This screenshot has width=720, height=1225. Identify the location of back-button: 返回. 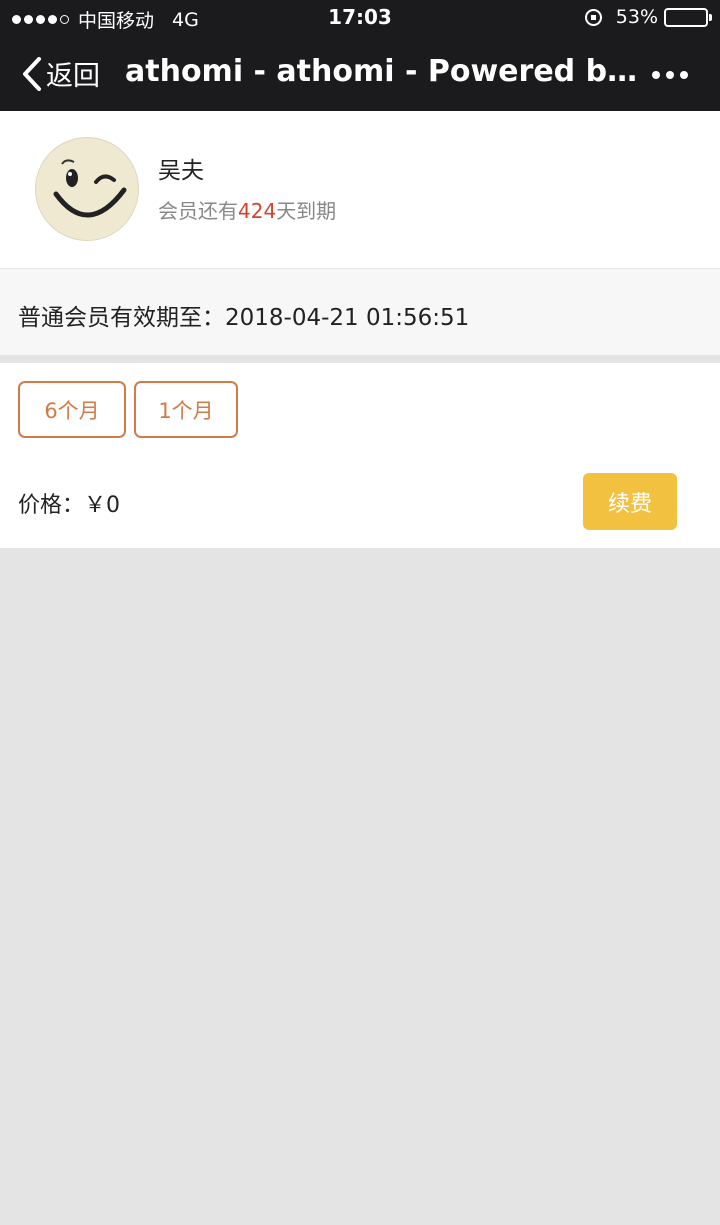
(61, 73).